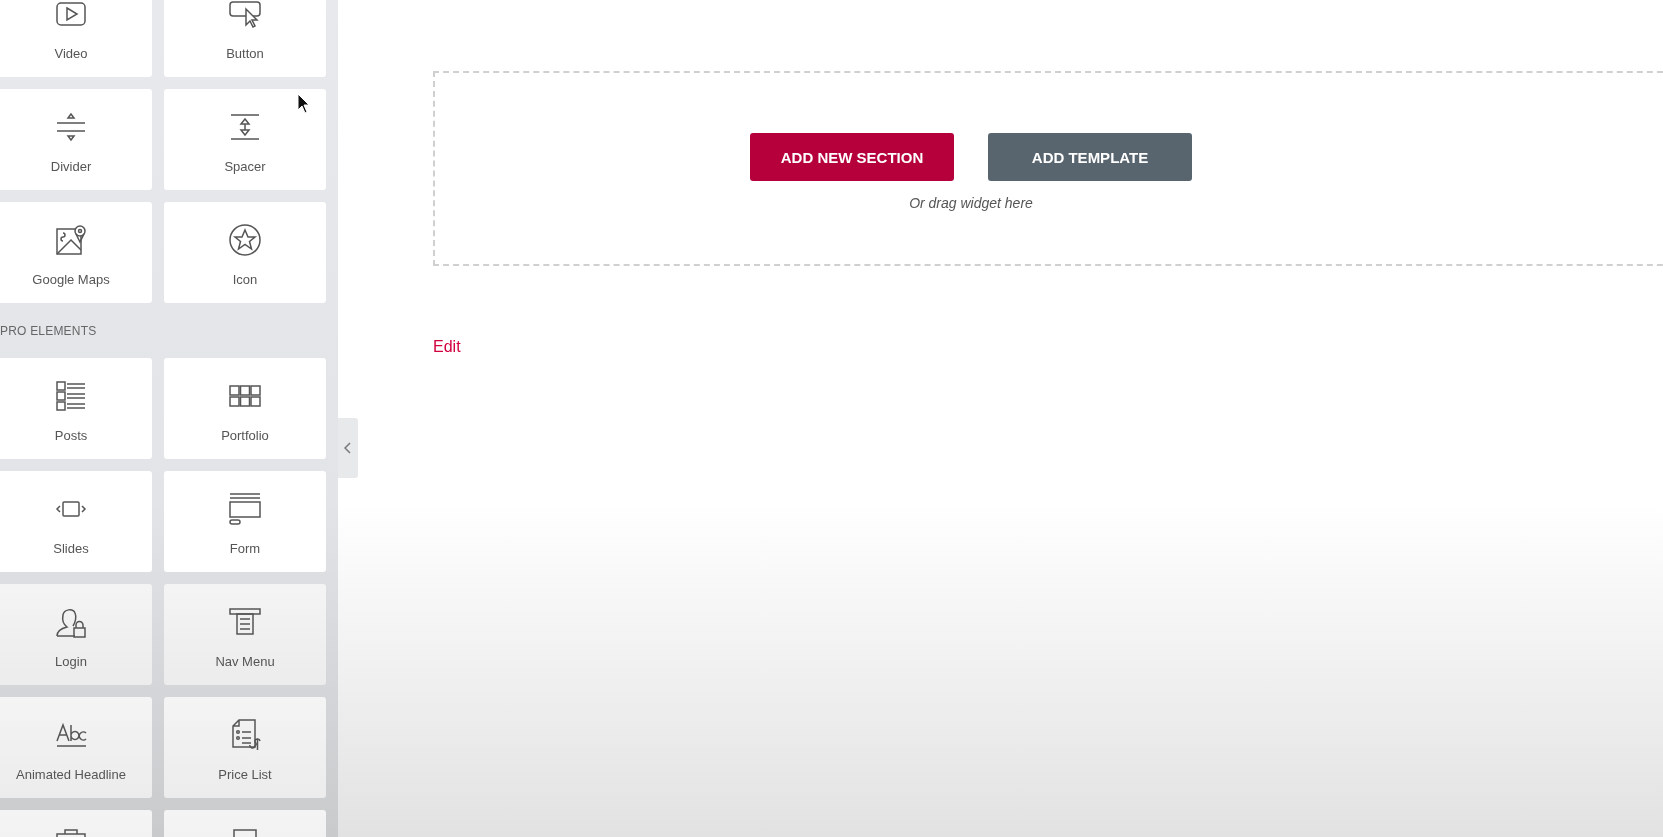 The height and width of the screenshot is (837, 1663). What do you see at coordinates (245, 548) in the screenshot?
I see `widget-label: Form` at bounding box center [245, 548].